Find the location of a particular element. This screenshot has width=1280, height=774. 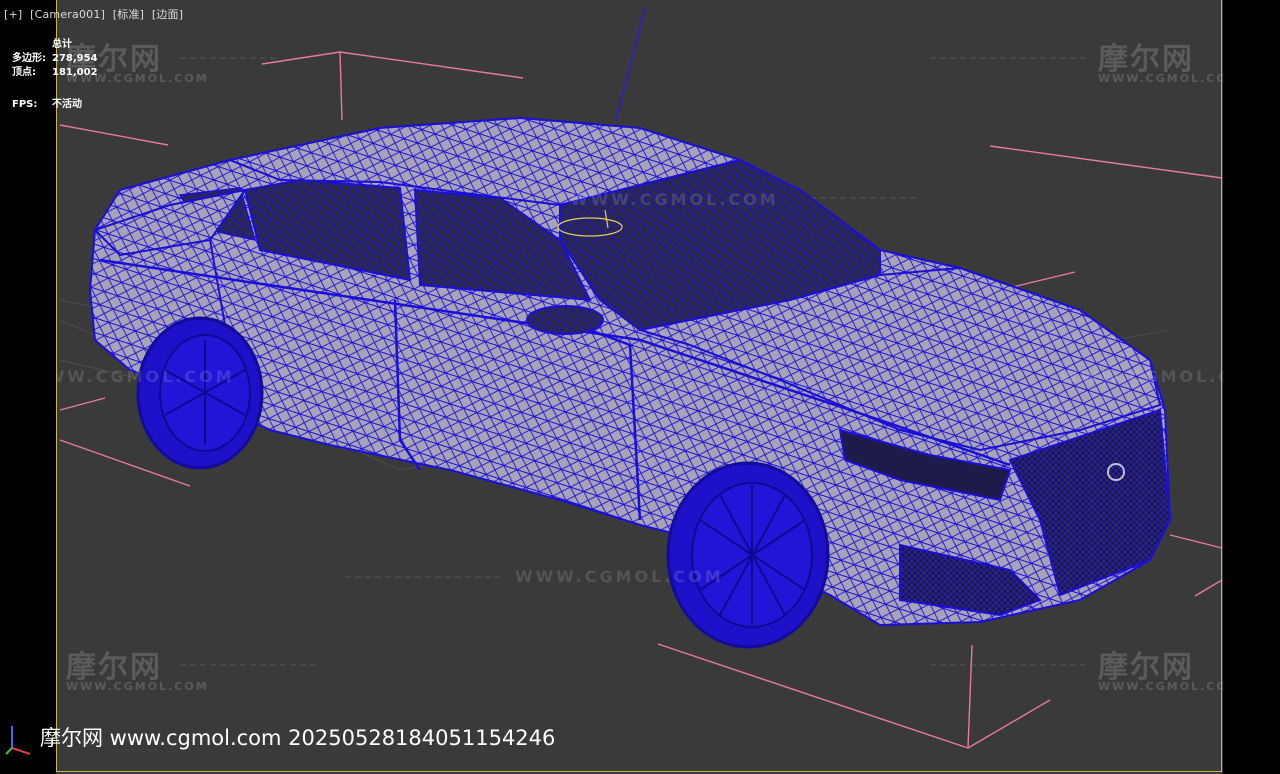

right-letterbox is located at coordinates (1251, 387).